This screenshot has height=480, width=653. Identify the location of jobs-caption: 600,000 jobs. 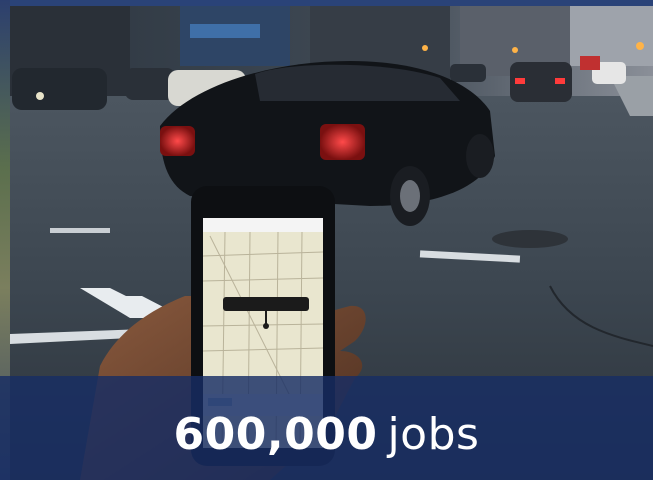
(327, 434).